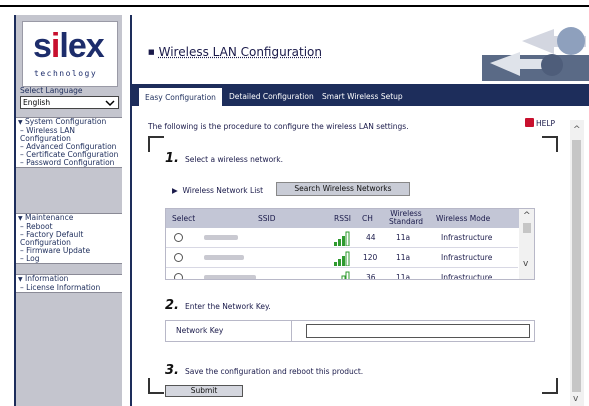  What do you see at coordinates (184, 218) in the screenshot?
I see `col-select: Select` at bounding box center [184, 218].